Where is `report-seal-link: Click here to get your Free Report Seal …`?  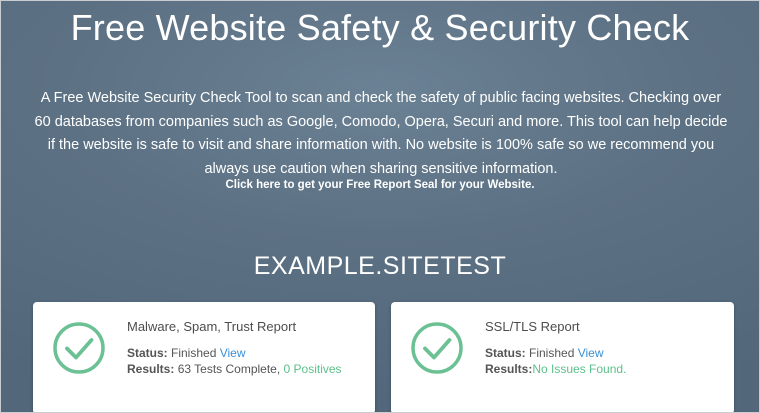 report-seal-link: Click here to get your Free Report Seal … is located at coordinates (380, 185).